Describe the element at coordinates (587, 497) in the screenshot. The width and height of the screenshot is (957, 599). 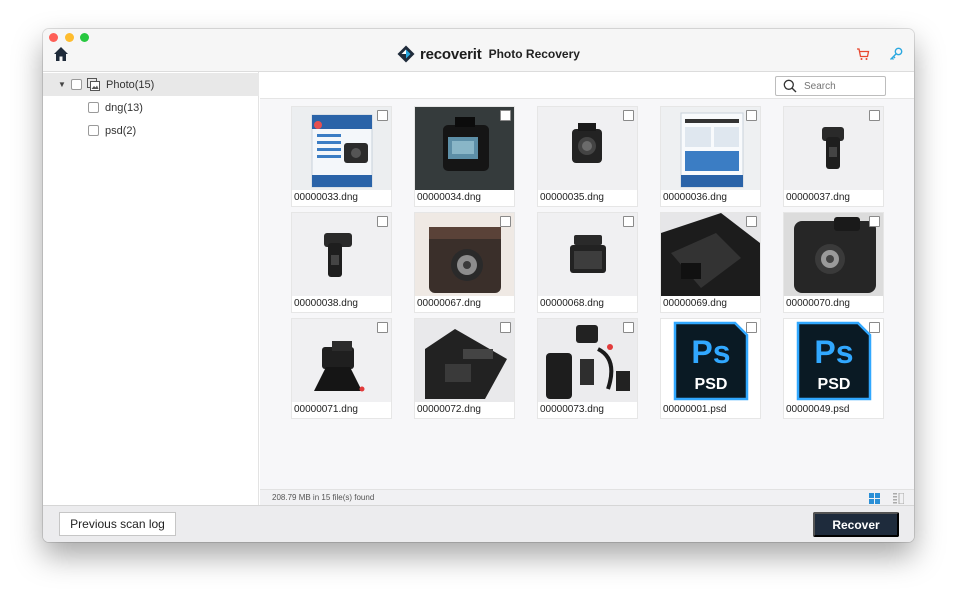
I see `status-bar: 208.79 MB in 15 file(s) found` at that location.